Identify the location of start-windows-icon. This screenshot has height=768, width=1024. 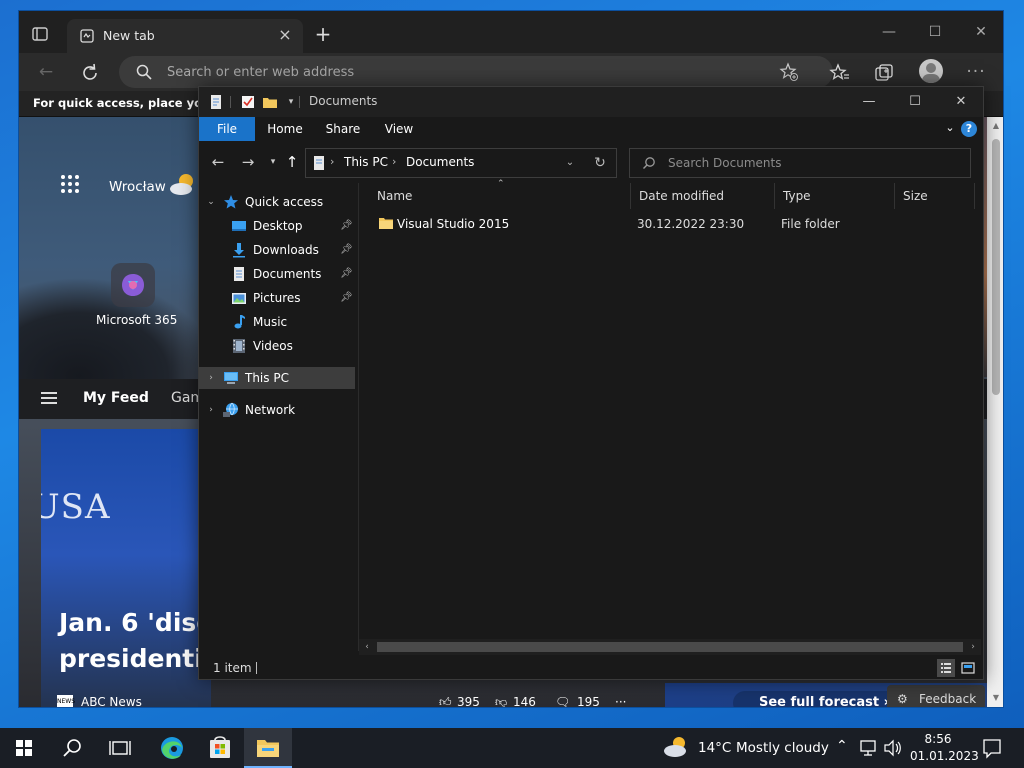
(24, 748).